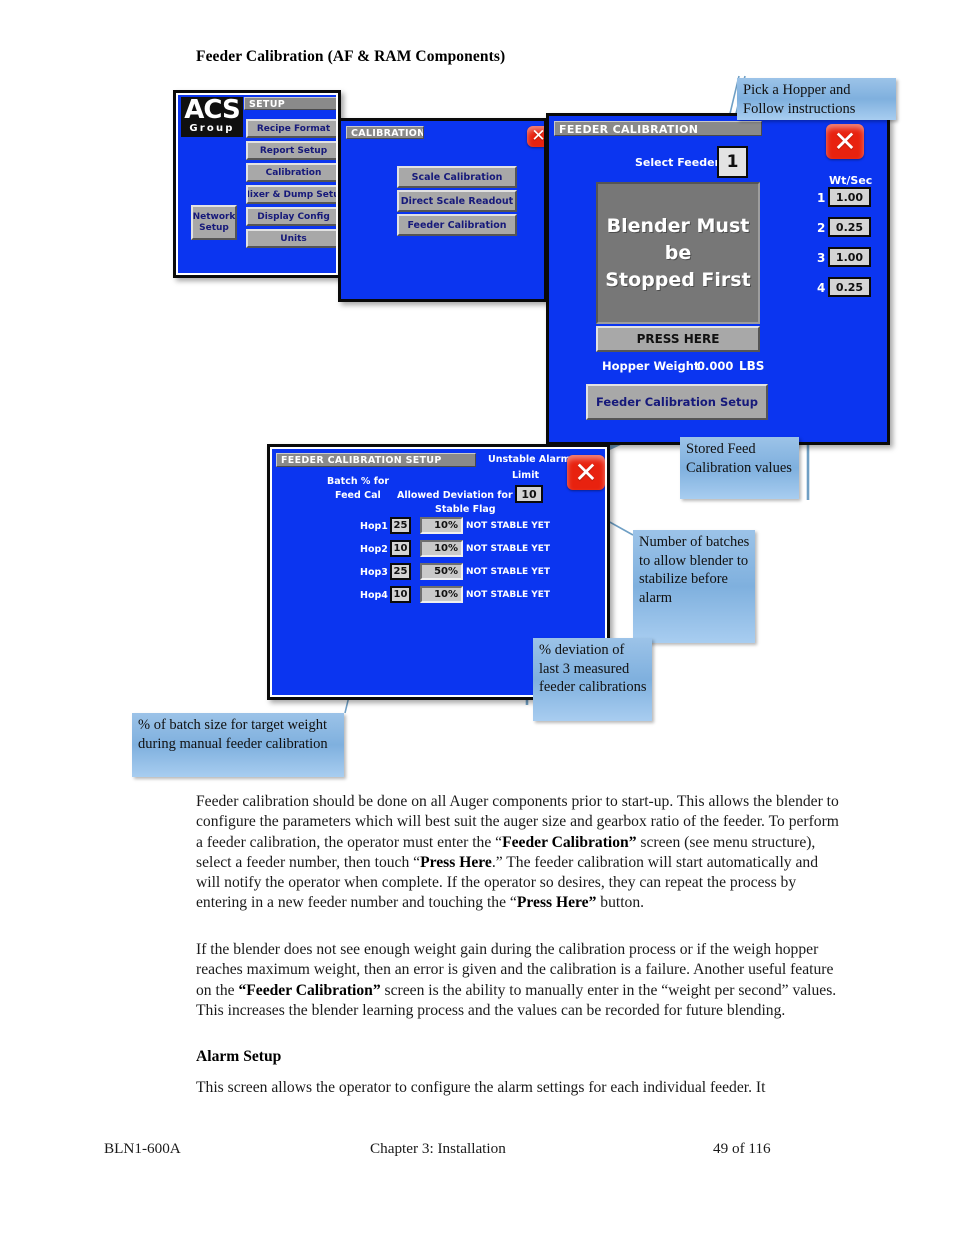 This screenshot has height=1235, width=954. I want to click on batch-pct-input-1: 25, so click(400, 525).